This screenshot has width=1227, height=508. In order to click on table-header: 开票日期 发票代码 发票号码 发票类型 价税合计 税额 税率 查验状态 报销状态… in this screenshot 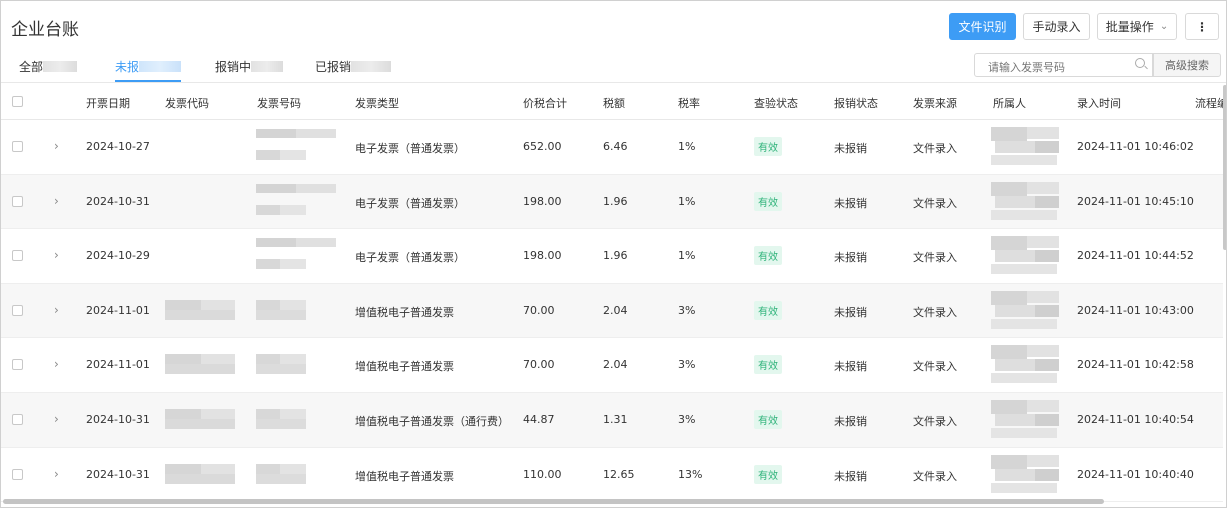, I will do `click(613, 101)`.